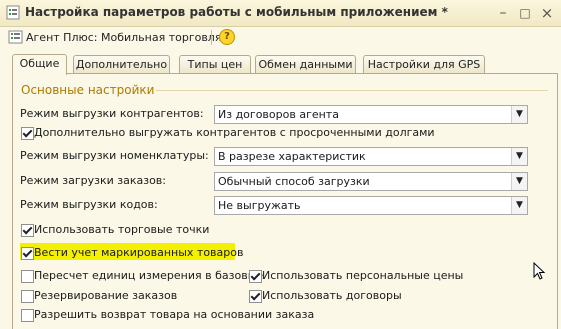 The width and height of the screenshot is (561, 329). What do you see at coordinates (114, 155) in the screenshot?
I see `nomenclature-mode-label: Режим выгрузки номенклатуры:` at bounding box center [114, 155].